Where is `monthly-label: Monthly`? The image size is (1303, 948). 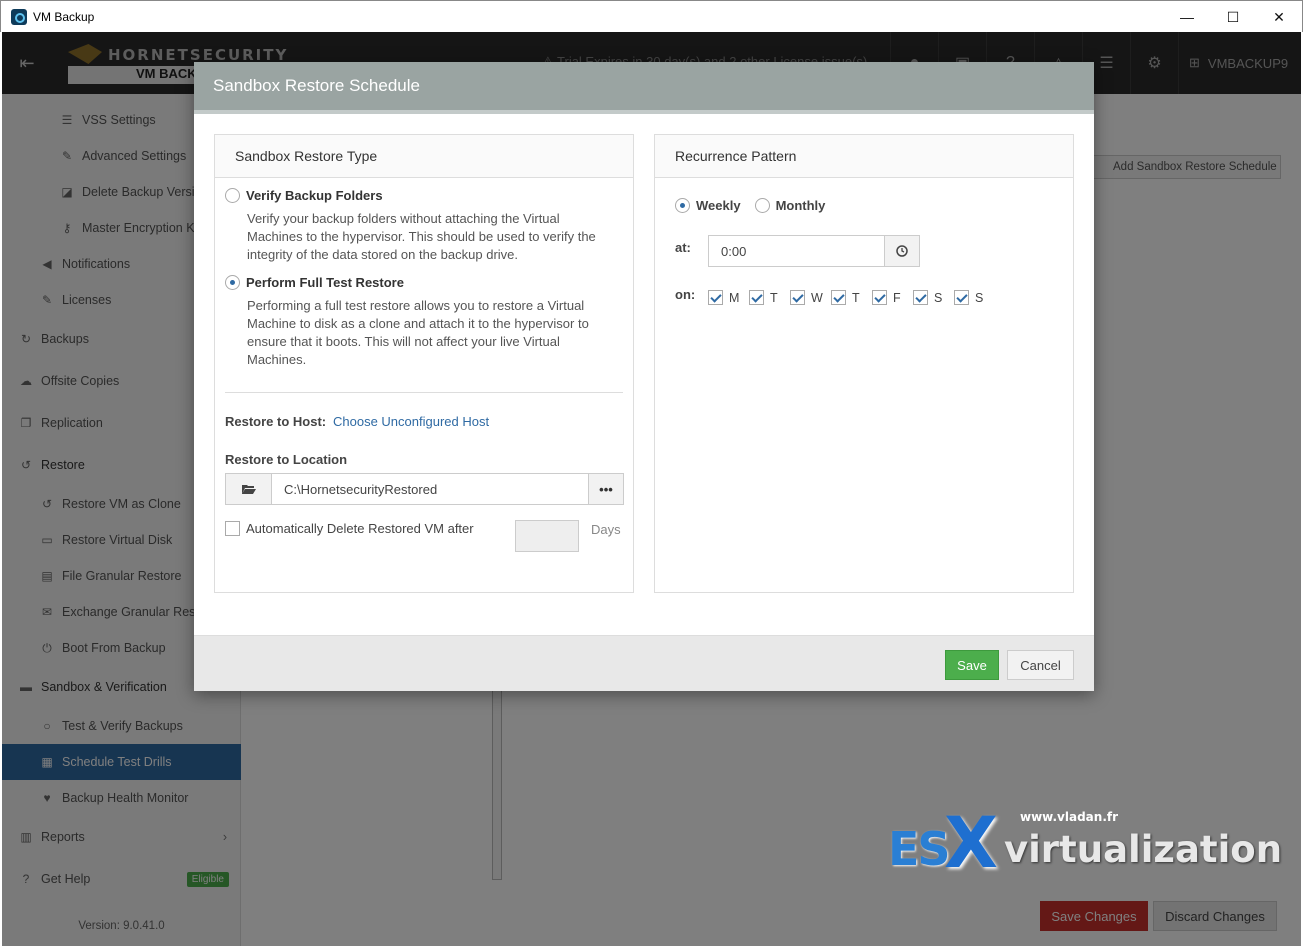 monthly-label: Monthly is located at coordinates (800, 205).